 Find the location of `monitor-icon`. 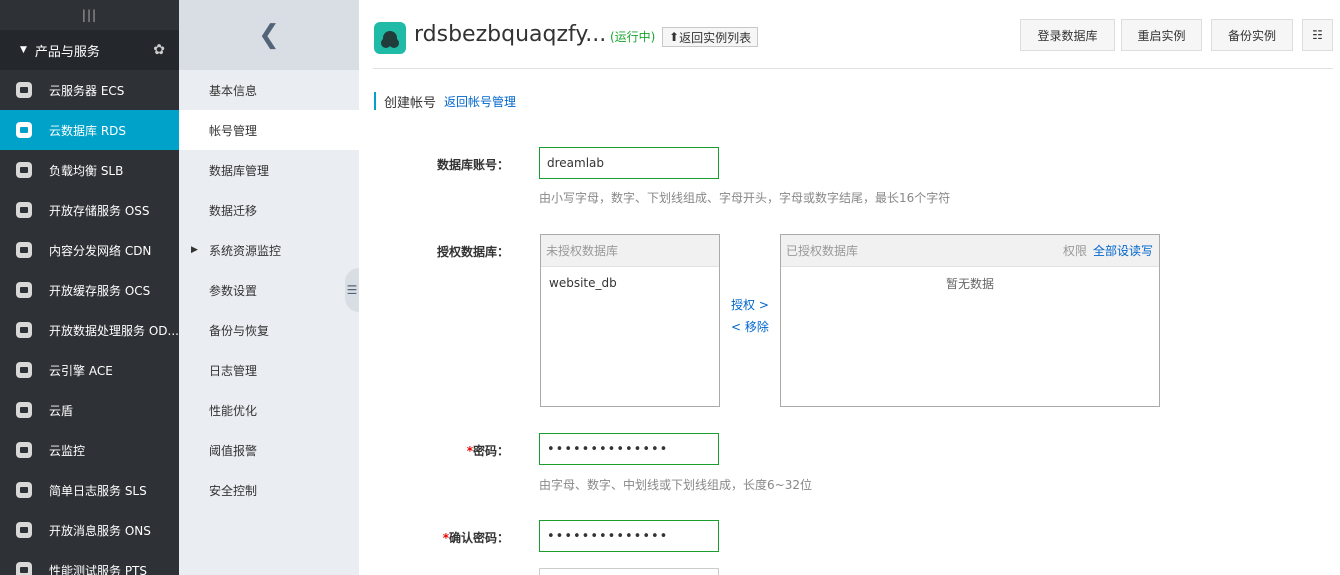

monitor-icon is located at coordinates (24, 450).